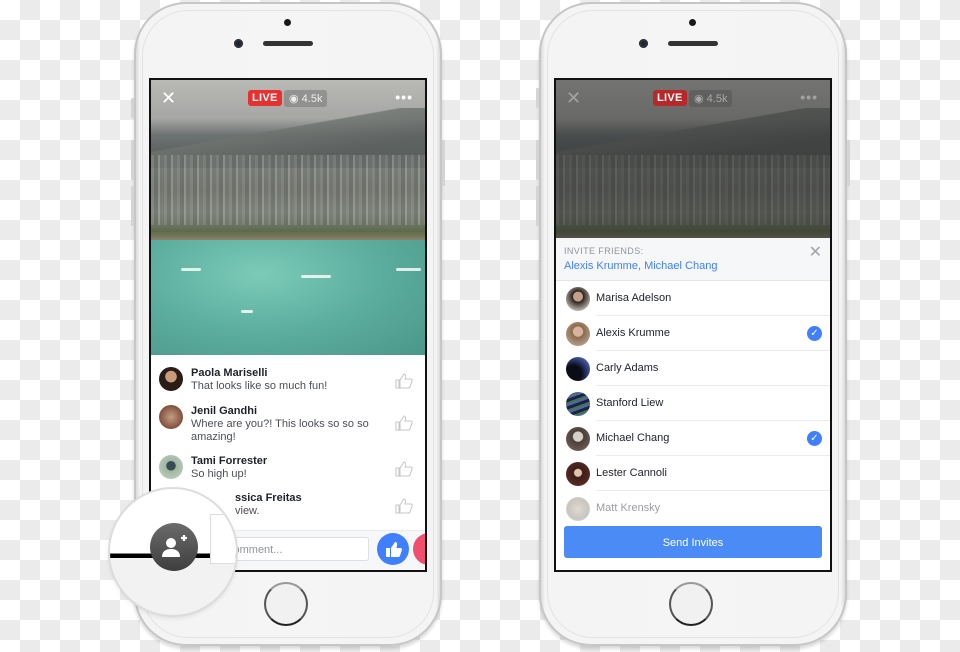 The width and height of the screenshot is (960, 652). Describe the element at coordinates (628, 508) in the screenshot. I see `friend-name: Matt Krensky` at that location.